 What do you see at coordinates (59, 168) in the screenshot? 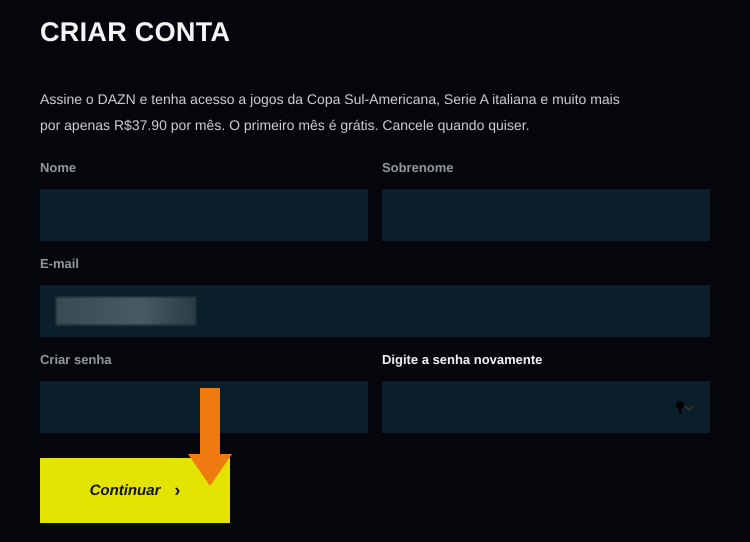
I see `field-label: Nome` at bounding box center [59, 168].